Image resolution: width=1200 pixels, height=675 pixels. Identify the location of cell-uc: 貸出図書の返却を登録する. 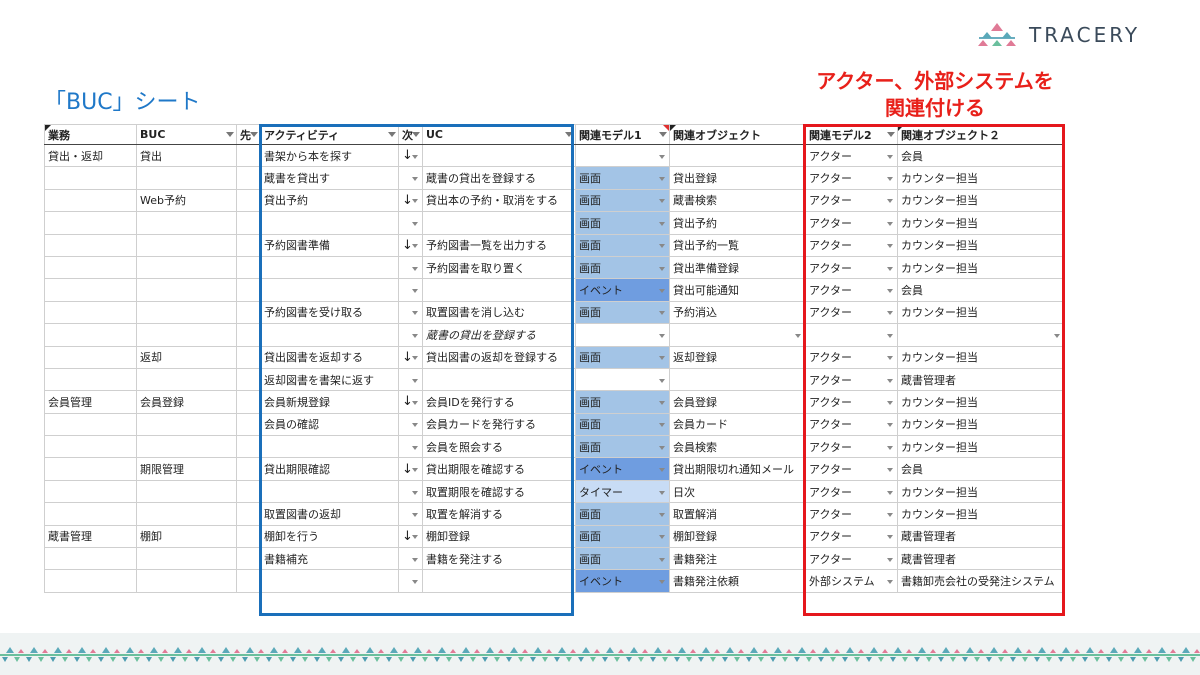
(499, 357).